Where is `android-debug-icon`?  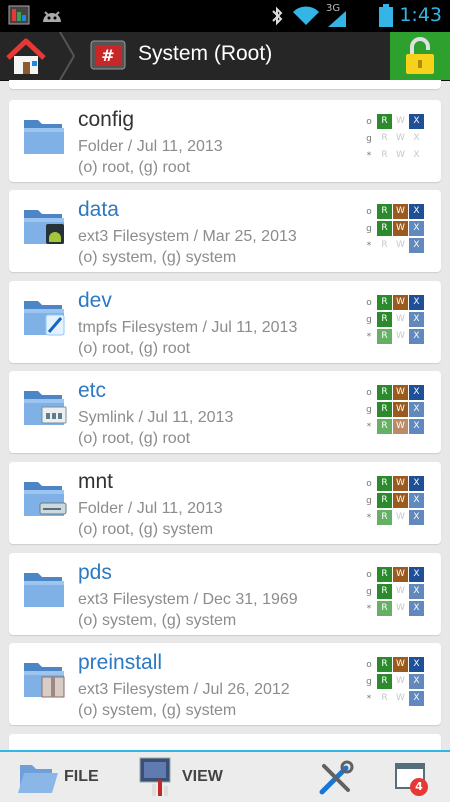
android-debug-icon is located at coordinates (52, 16).